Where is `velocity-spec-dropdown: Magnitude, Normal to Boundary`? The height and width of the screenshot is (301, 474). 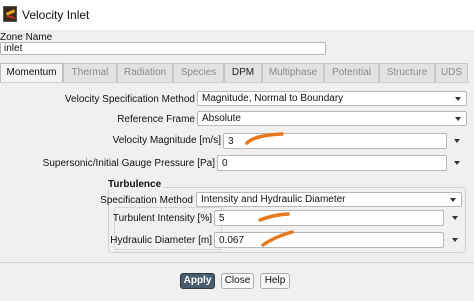 velocity-spec-dropdown: Magnitude, Normal to Boundary is located at coordinates (332, 98).